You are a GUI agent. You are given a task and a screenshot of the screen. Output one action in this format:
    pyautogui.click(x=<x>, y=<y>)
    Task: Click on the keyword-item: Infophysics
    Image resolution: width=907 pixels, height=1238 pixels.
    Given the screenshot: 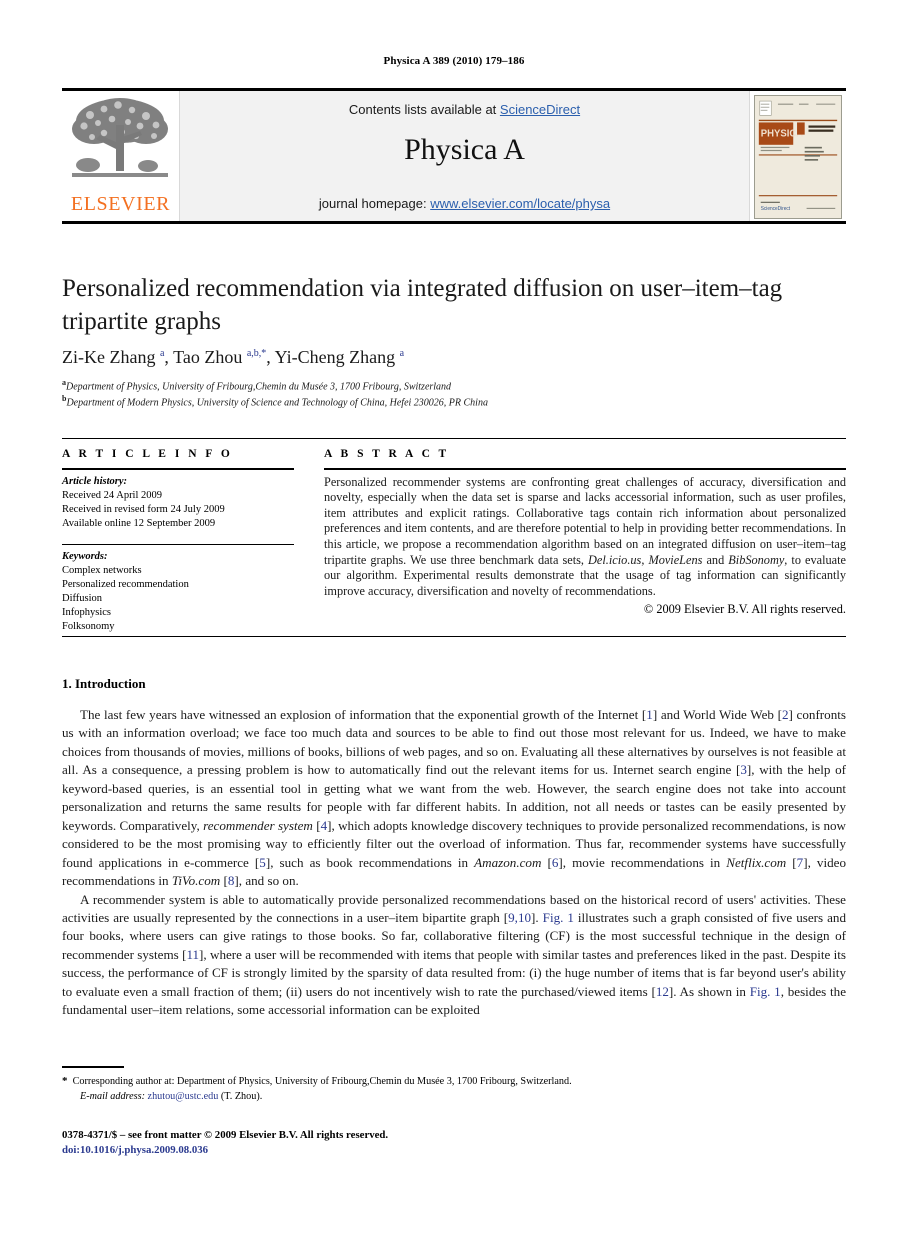 What is the action you would take?
    pyautogui.click(x=86, y=613)
    